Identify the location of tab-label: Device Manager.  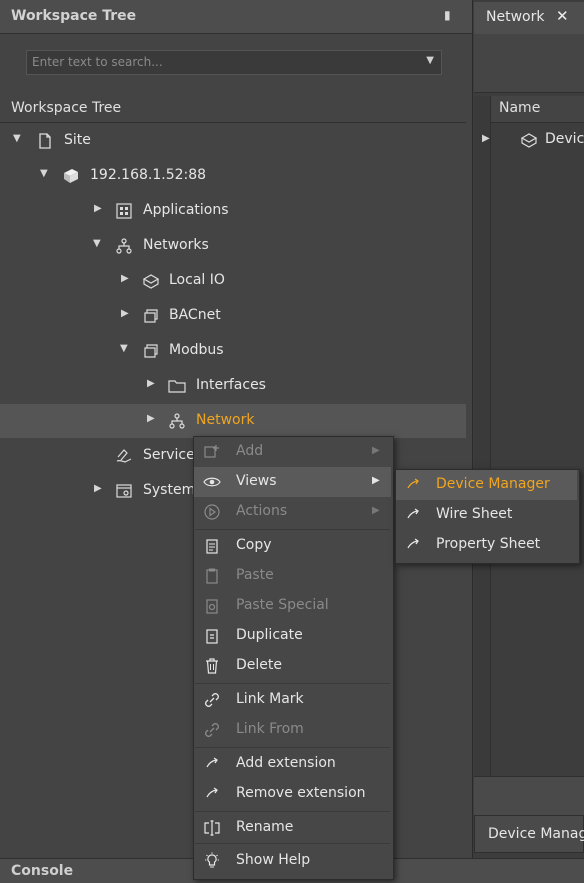
(536, 834).